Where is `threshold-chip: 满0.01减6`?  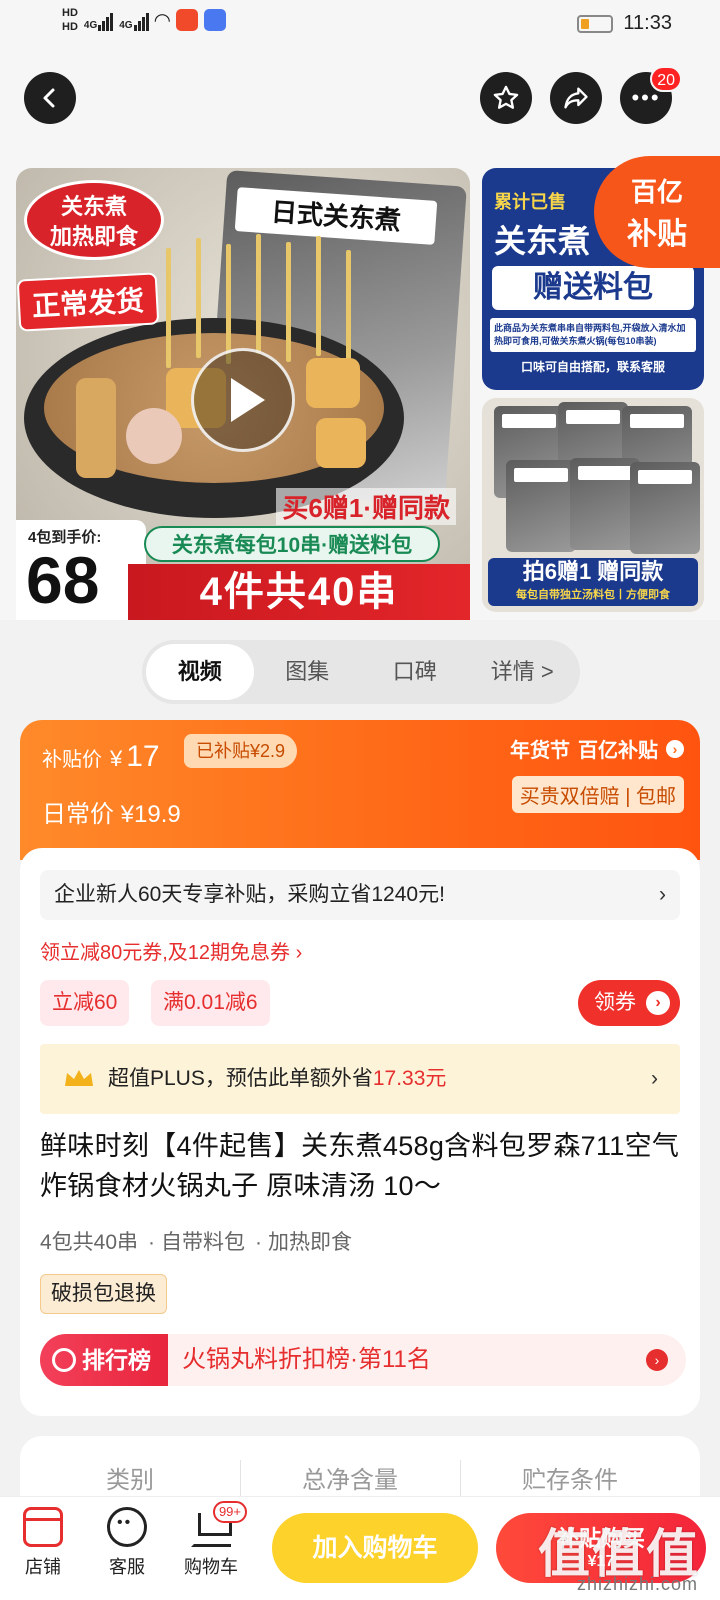
threshold-chip: 满0.01减6 is located at coordinates (210, 1003).